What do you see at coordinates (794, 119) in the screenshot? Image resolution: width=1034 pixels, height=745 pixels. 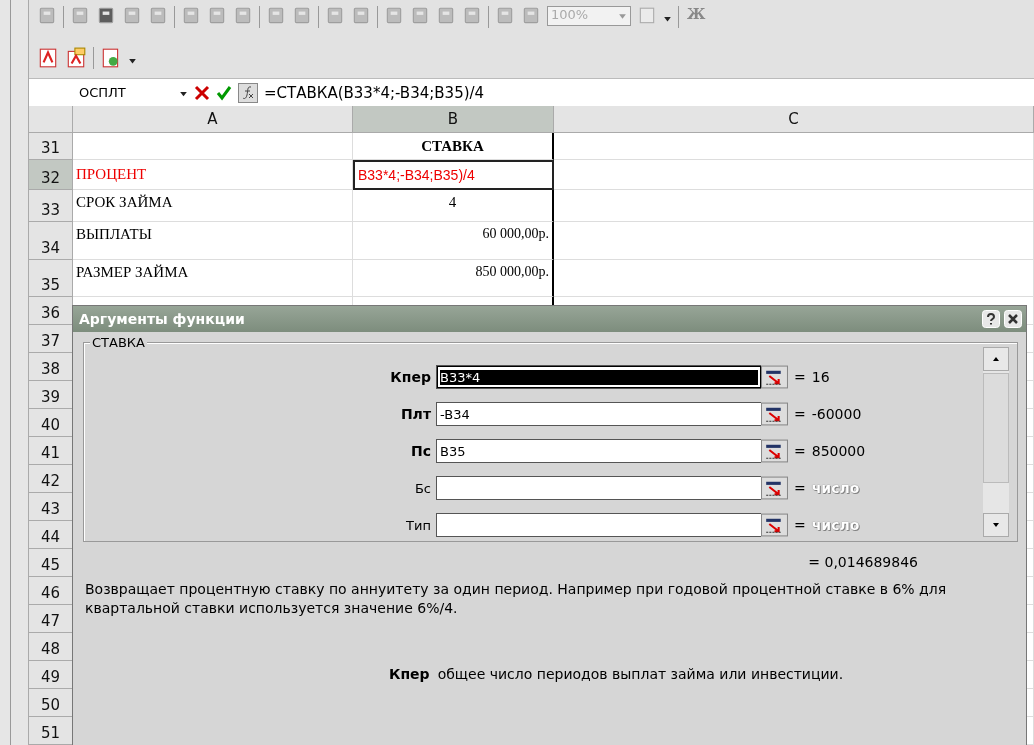 I see `column-header: C` at bounding box center [794, 119].